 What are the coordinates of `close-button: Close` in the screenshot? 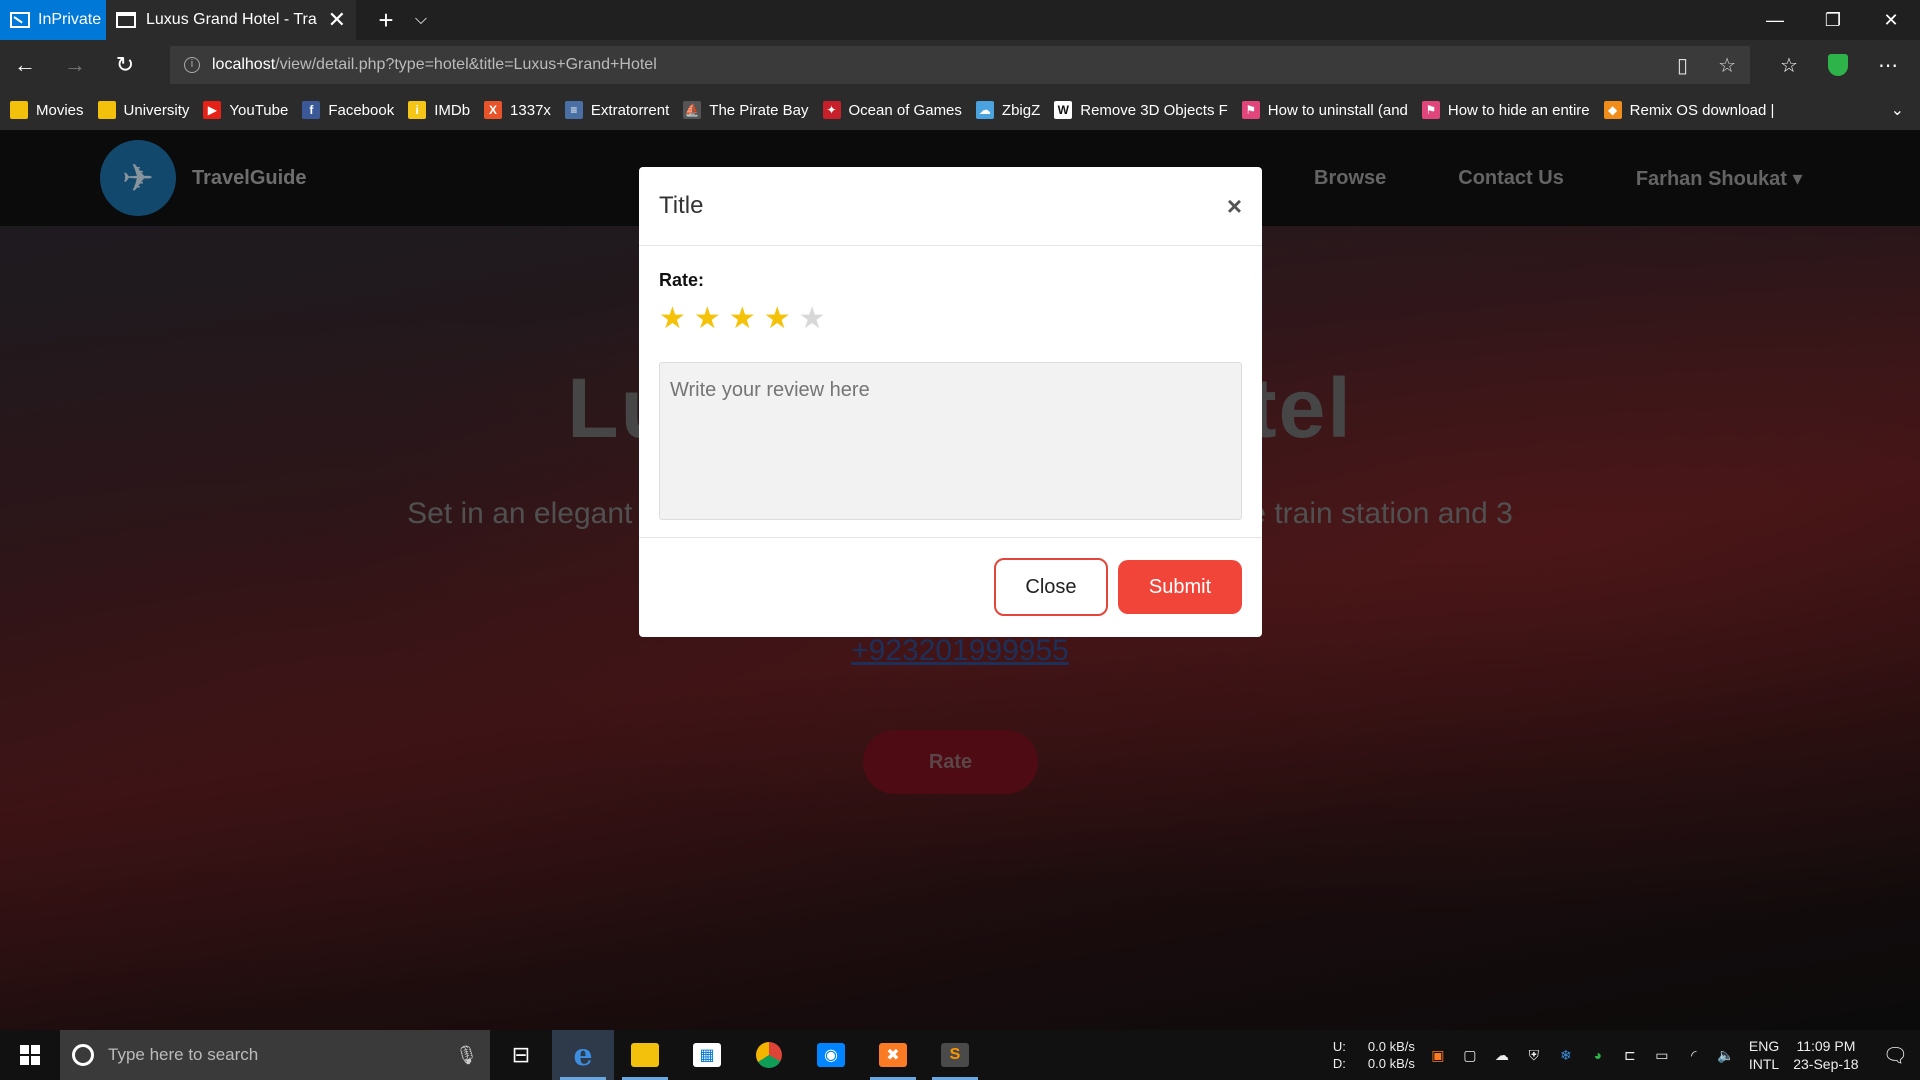 It's located at (1051, 587).